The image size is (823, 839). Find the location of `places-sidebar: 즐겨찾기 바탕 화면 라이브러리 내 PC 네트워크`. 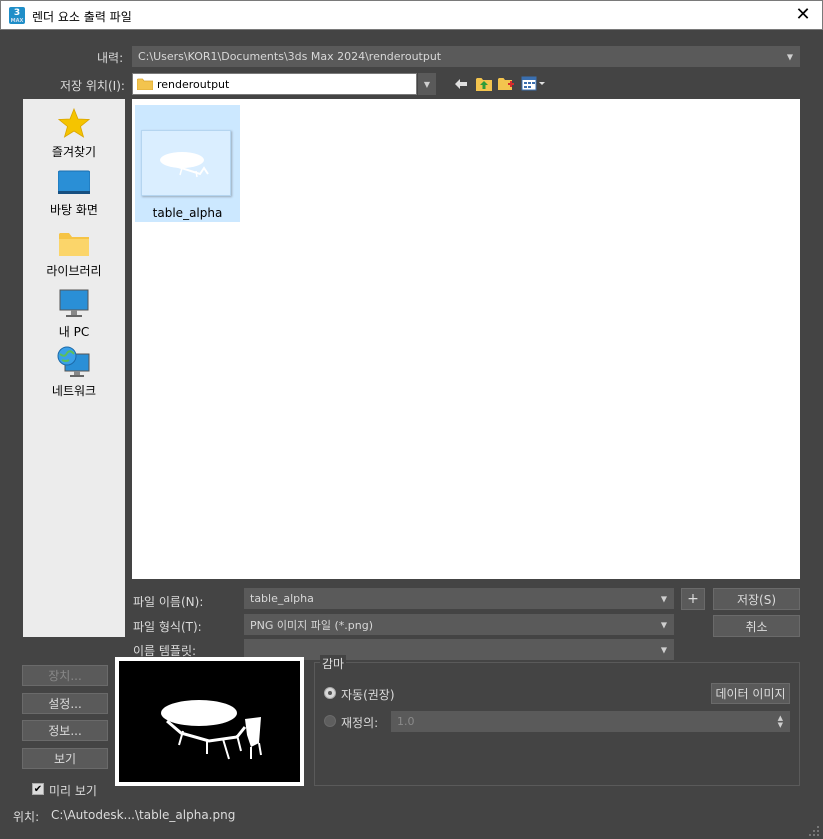

places-sidebar: 즐겨찾기 바탕 화면 라이브러리 내 PC 네트워크 is located at coordinates (74, 368).